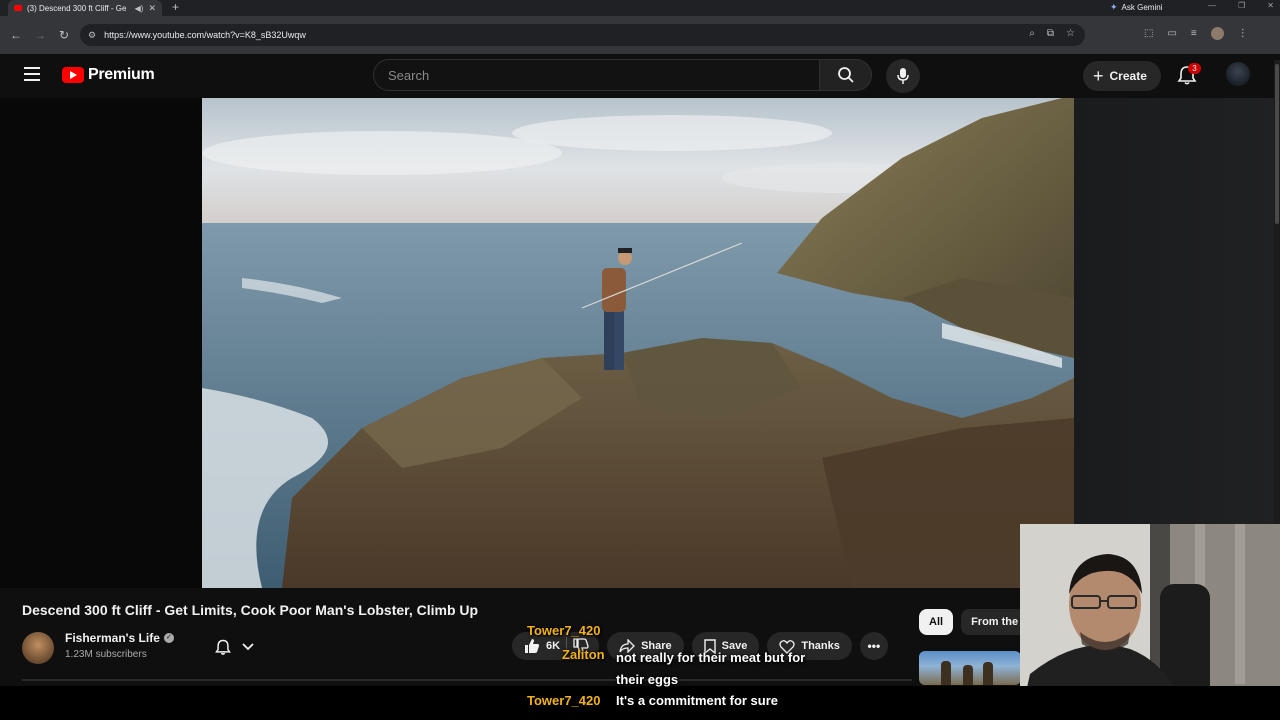 The width and height of the screenshot is (1280, 720). What do you see at coordinates (1171, 33) in the screenshot?
I see `sidepanel-icon: ▭` at bounding box center [1171, 33].